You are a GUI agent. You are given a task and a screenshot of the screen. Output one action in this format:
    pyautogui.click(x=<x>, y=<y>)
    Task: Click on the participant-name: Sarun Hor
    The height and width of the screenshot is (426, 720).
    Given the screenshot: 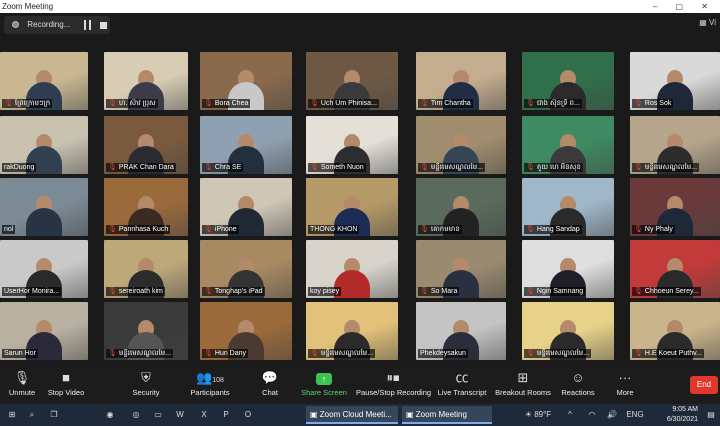 What is the action you would take?
    pyautogui.click(x=20, y=353)
    